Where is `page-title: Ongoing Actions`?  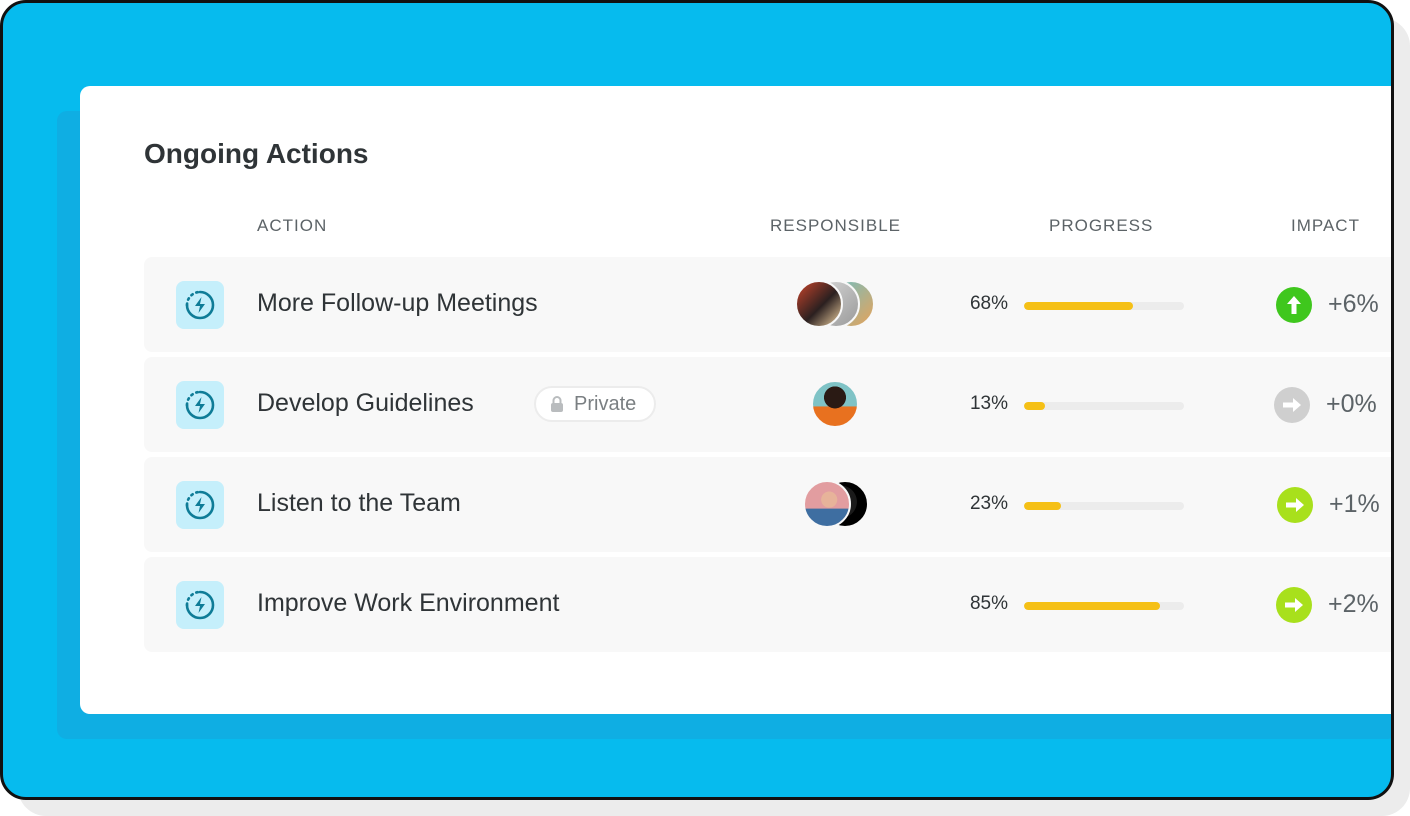 page-title: Ongoing Actions is located at coordinates (256, 153).